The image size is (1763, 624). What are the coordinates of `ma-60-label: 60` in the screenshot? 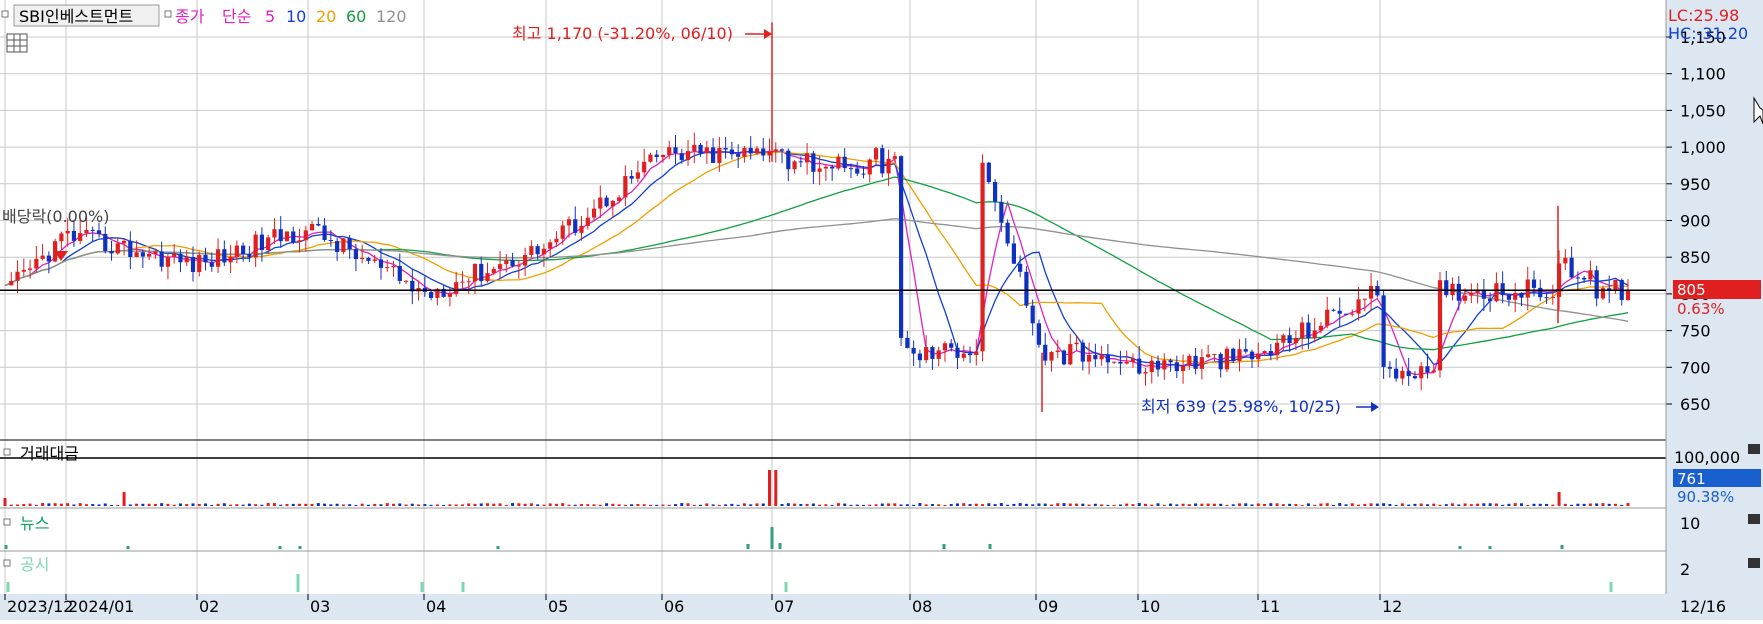 It's located at (356, 16).